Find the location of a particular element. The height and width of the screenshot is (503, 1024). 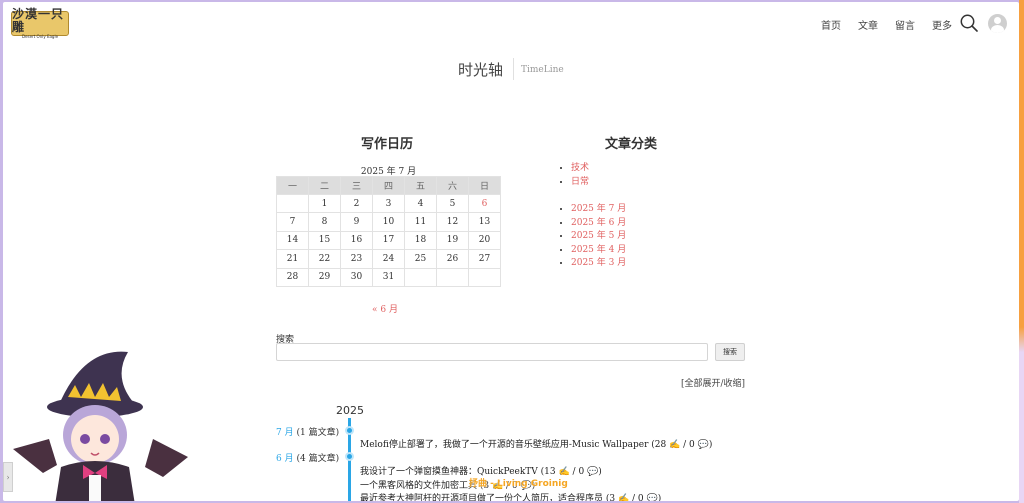

search-button: 搜索 is located at coordinates (730, 352).